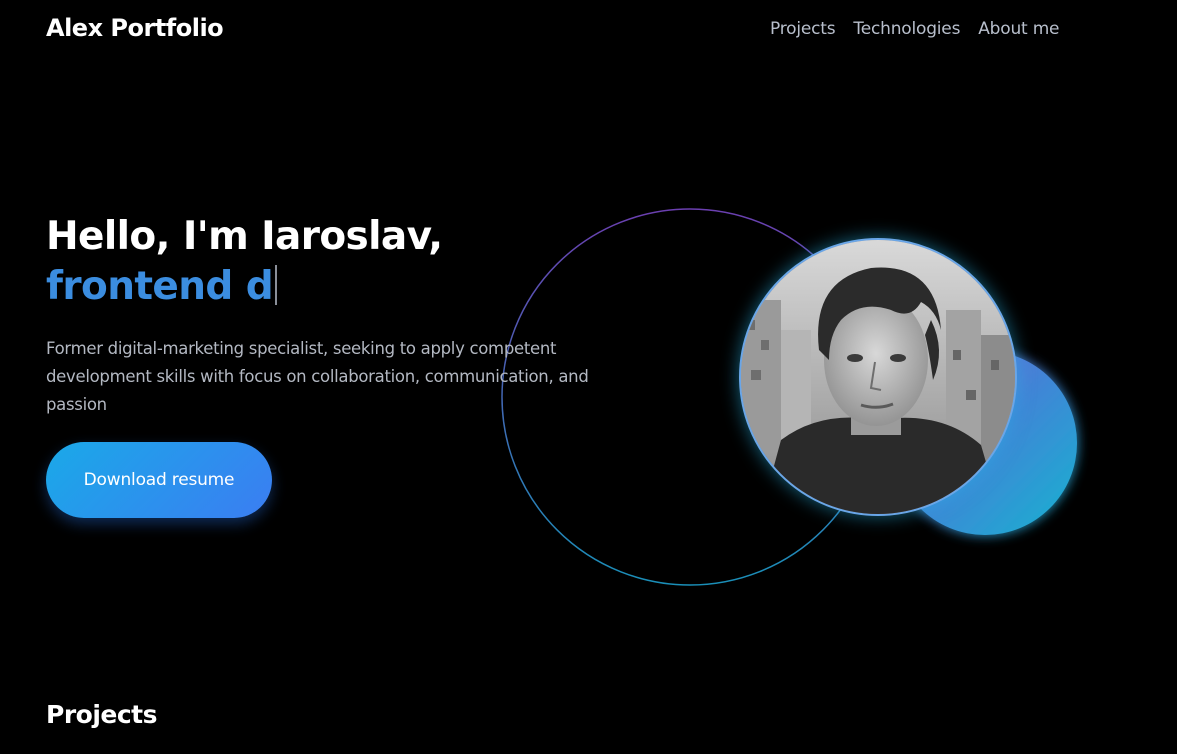 This screenshot has width=1177, height=754. I want to click on hero-typed-text: frontend d, so click(160, 286).